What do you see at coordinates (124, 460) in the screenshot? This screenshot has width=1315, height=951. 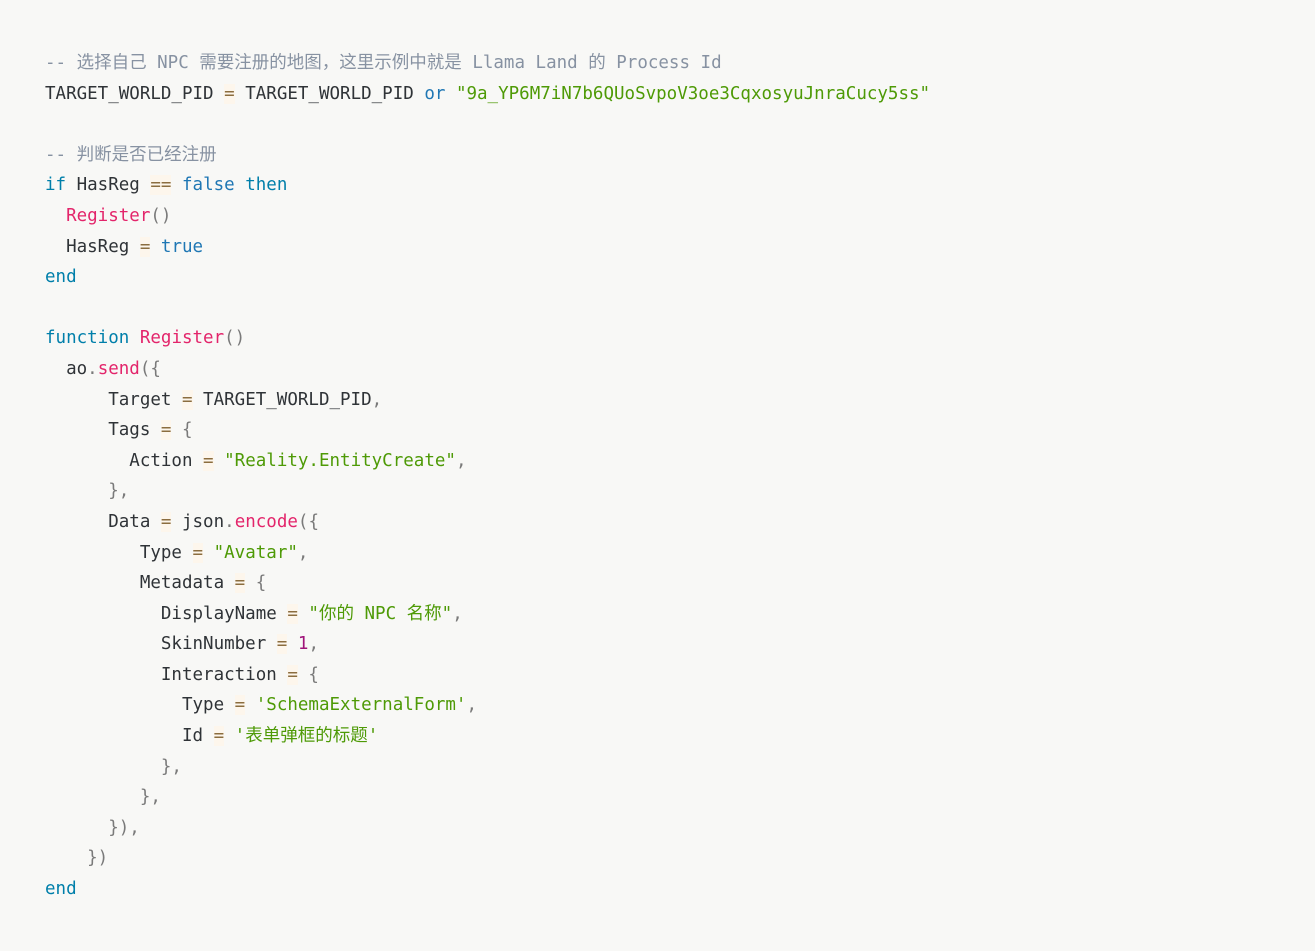 I see `code-token-name: Action` at bounding box center [124, 460].